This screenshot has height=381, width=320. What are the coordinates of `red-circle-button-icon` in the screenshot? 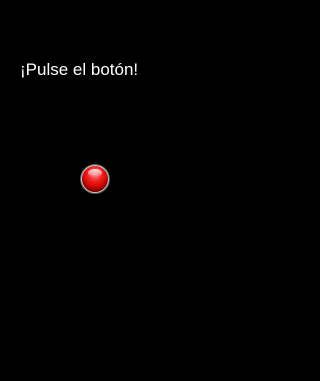 It's located at (95, 173).